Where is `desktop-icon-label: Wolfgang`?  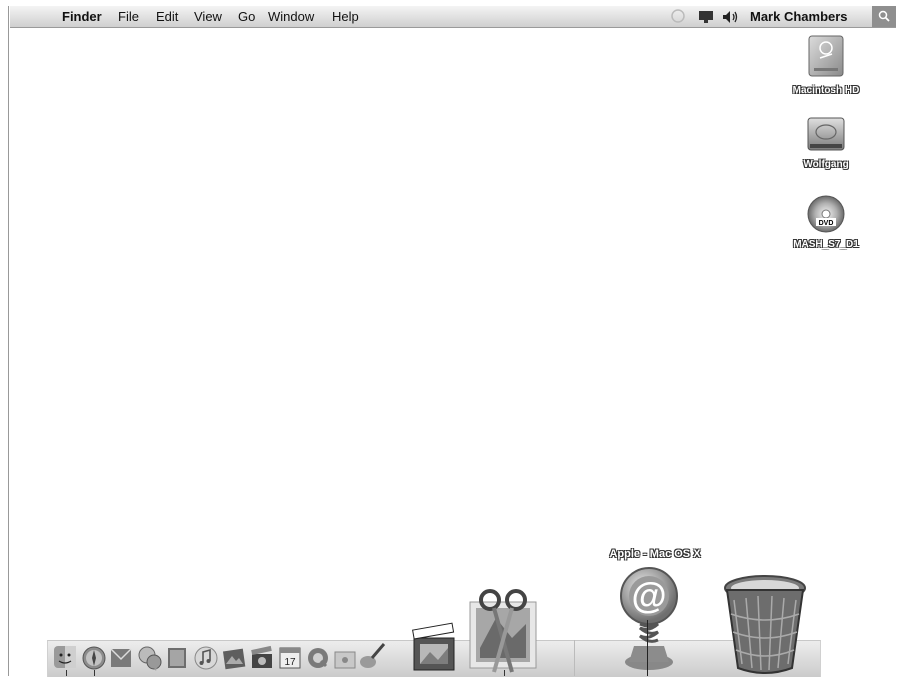 desktop-icon-label: Wolfgang is located at coordinates (826, 164).